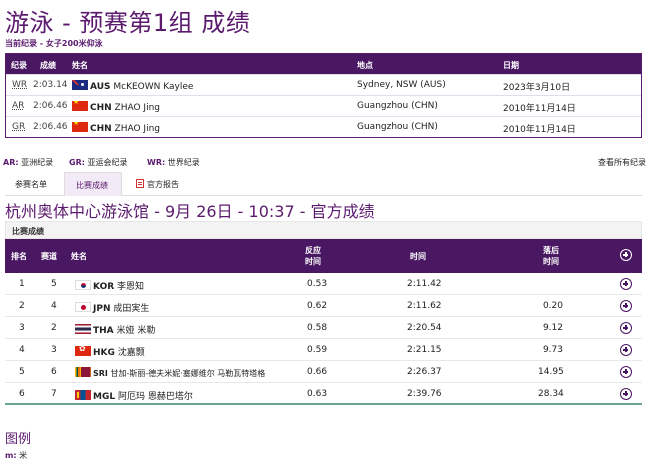 The image size is (650, 464). I want to click on legend-title: 图例, so click(18, 439).